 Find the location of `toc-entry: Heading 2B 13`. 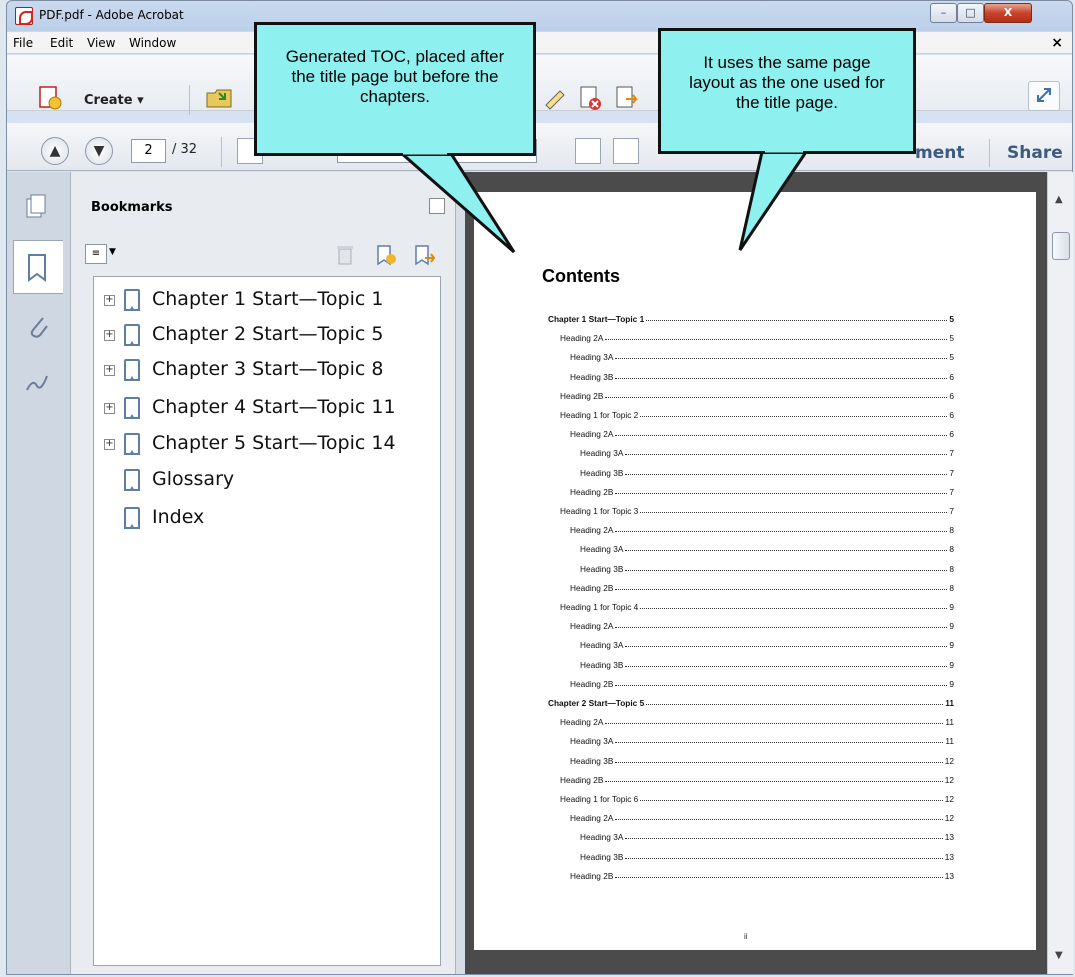

toc-entry: Heading 2B 13 is located at coordinates (762, 874).